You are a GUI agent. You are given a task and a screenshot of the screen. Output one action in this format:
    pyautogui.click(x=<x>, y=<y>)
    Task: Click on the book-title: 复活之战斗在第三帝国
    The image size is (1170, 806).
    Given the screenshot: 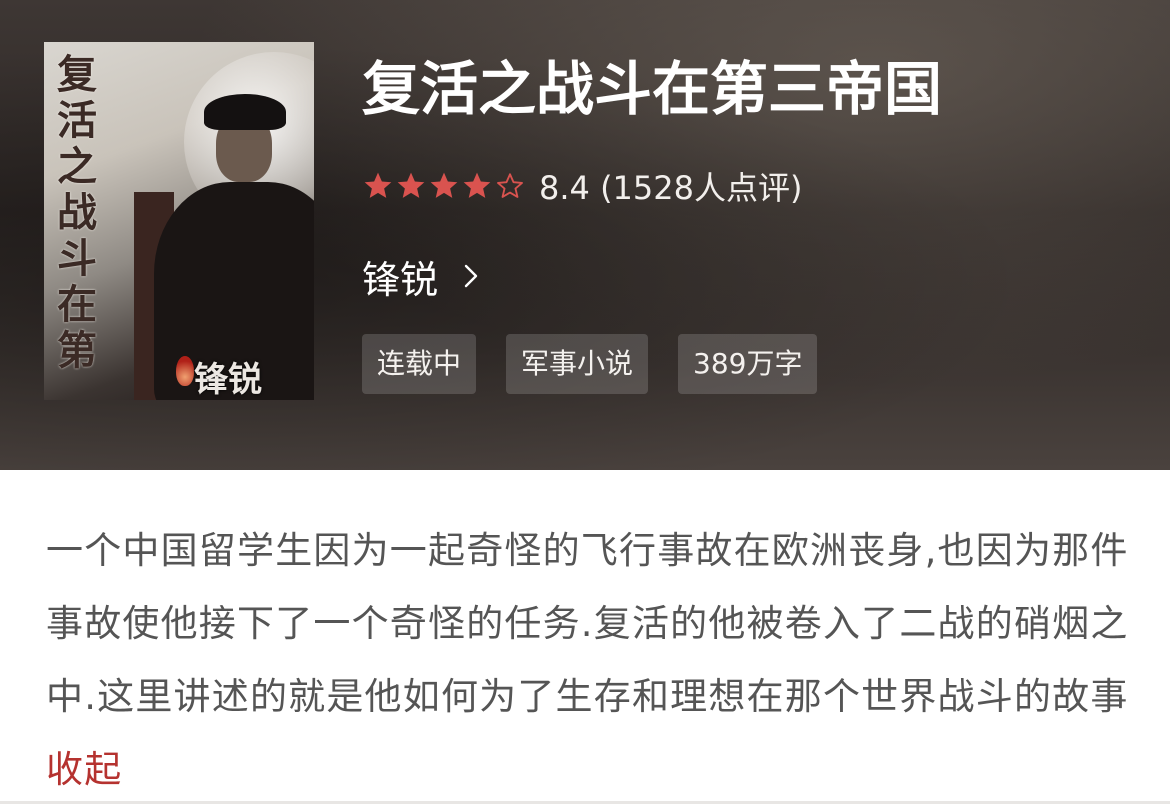 What is the action you would take?
    pyautogui.click(x=652, y=89)
    